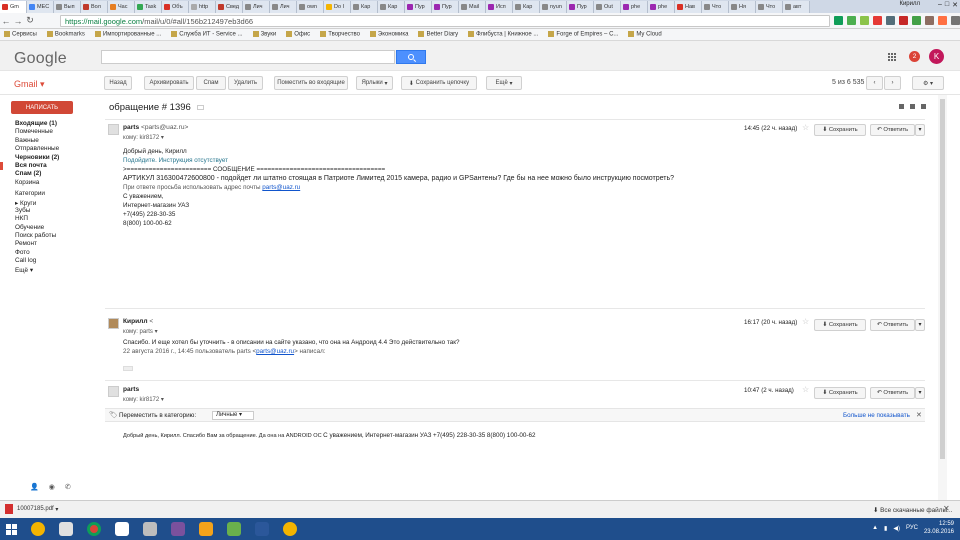 The height and width of the screenshot is (540, 960). What do you see at coordinates (311, 83) in the screenshot?
I see `move-to-inbox-button: Поместить во входящие` at bounding box center [311, 83].